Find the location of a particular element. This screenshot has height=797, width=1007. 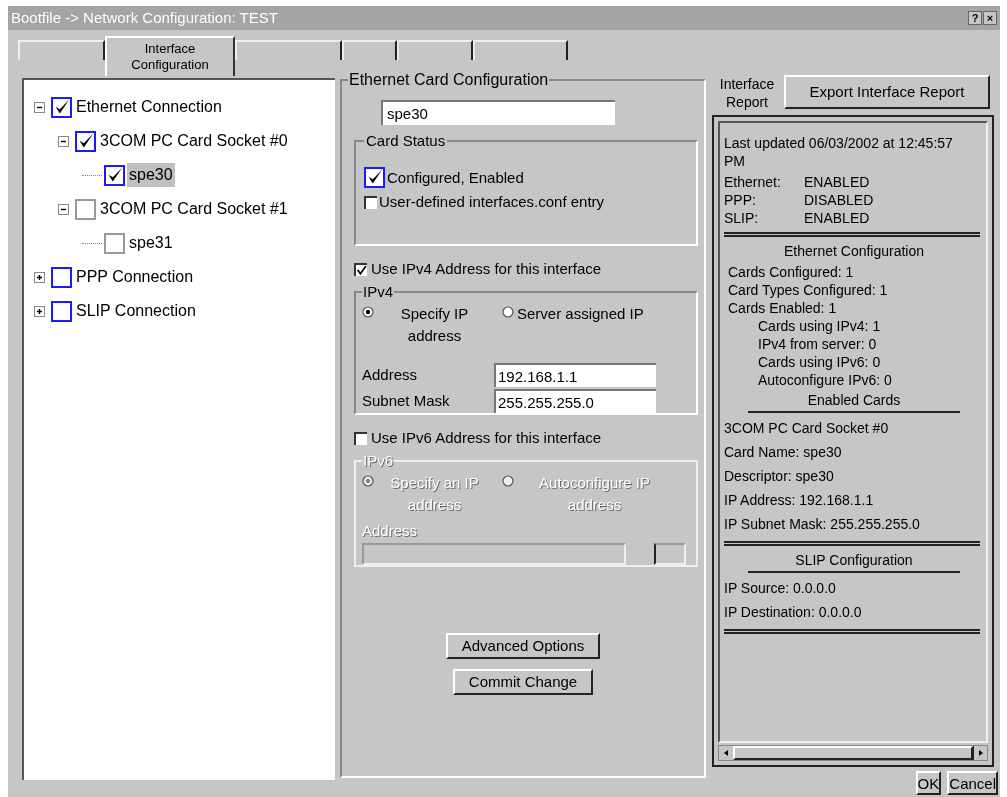

checkbox-label: Use IPv4 Address for this interface is located at coordinates (486, 269).